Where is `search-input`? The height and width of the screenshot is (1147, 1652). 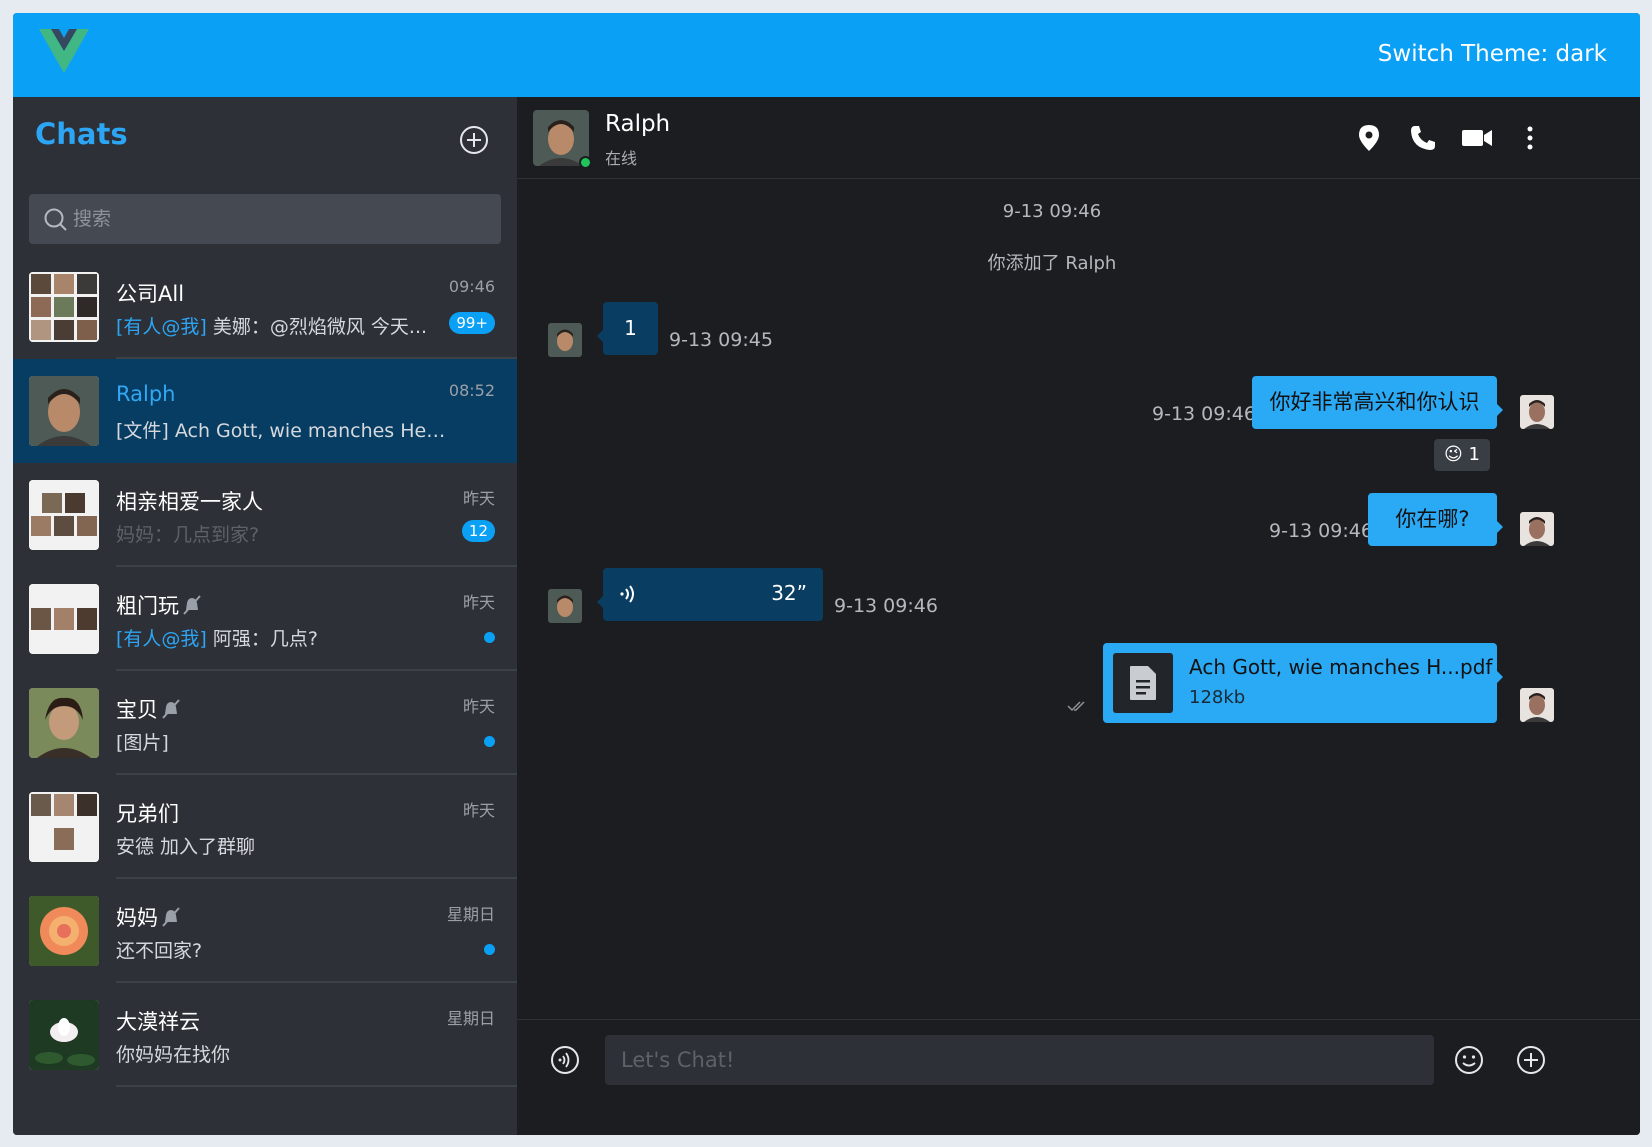
search-input is located at coordinates (283, 219).